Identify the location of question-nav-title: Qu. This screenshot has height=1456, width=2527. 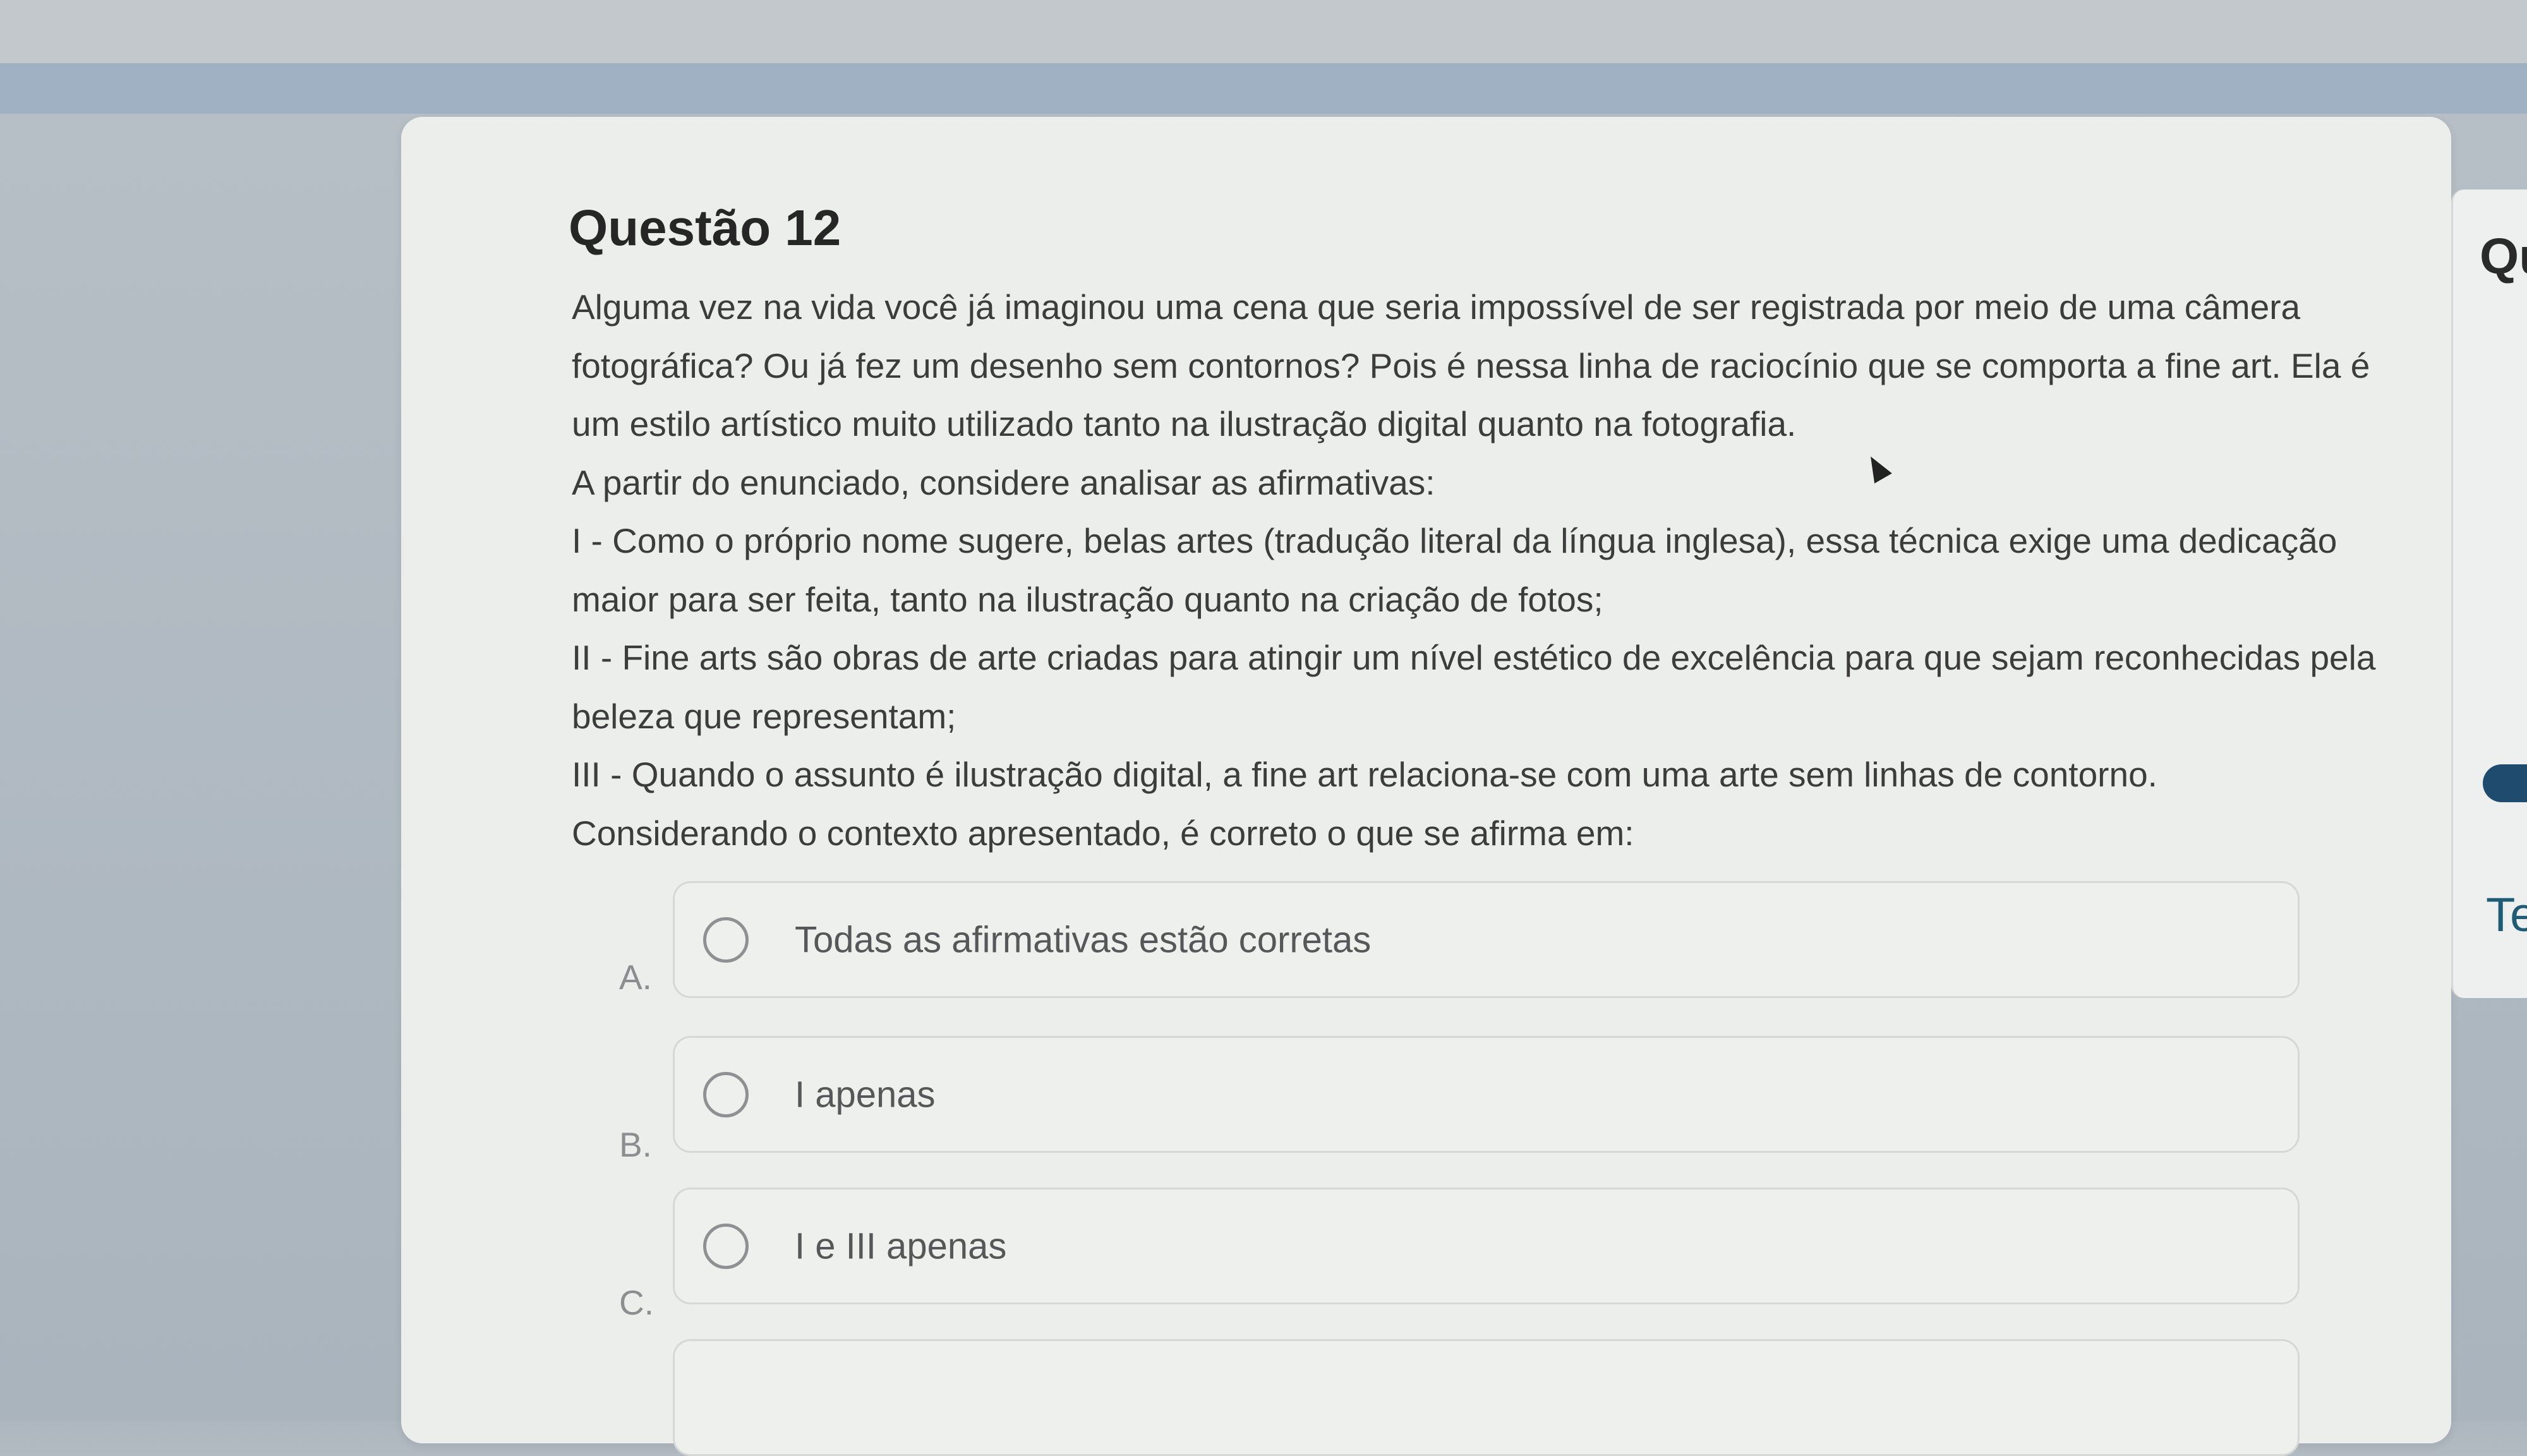
(2504, 256).